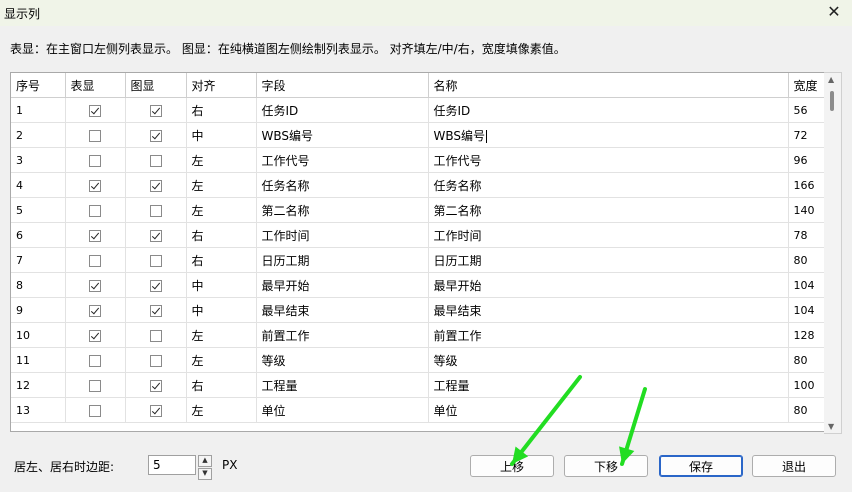 This screenshot has width=852, height=492. Describe the element at coordinates (806, 85) in the screenshot. I see `header-width: 宽度` at that location.